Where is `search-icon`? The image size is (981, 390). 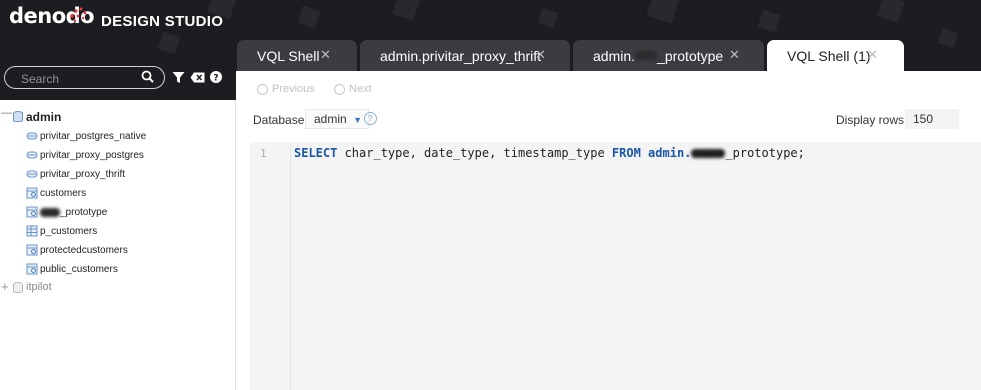 search-icon is located at coordinates (147, 76).